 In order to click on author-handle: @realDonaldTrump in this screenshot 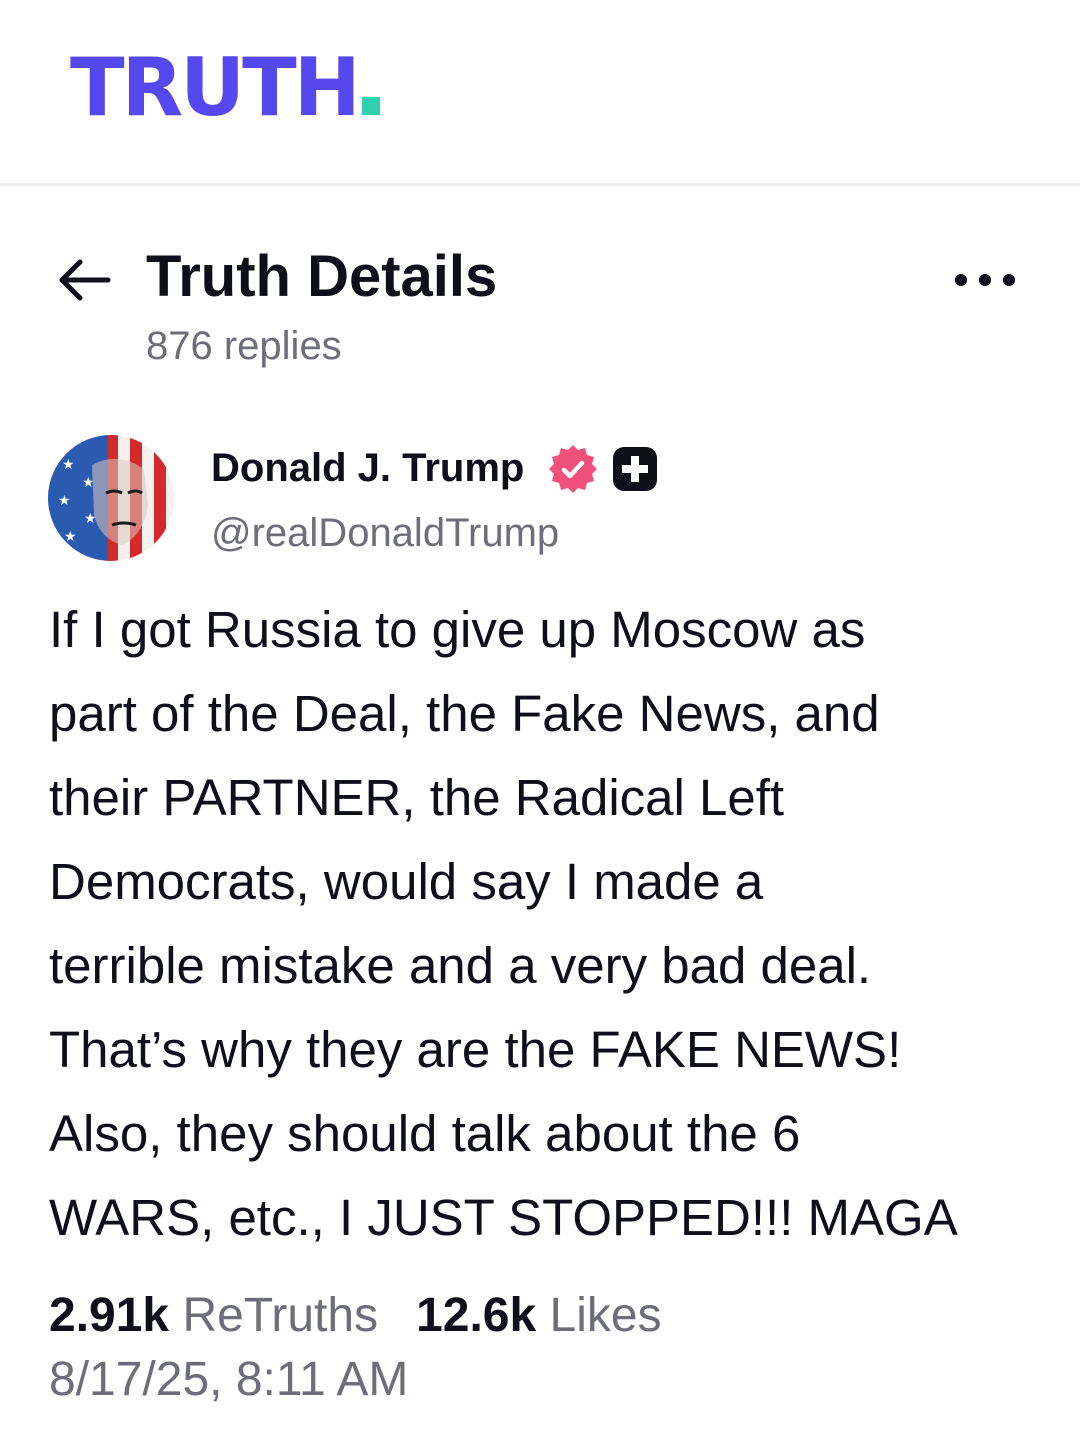, I will do `click(385, 533)`.